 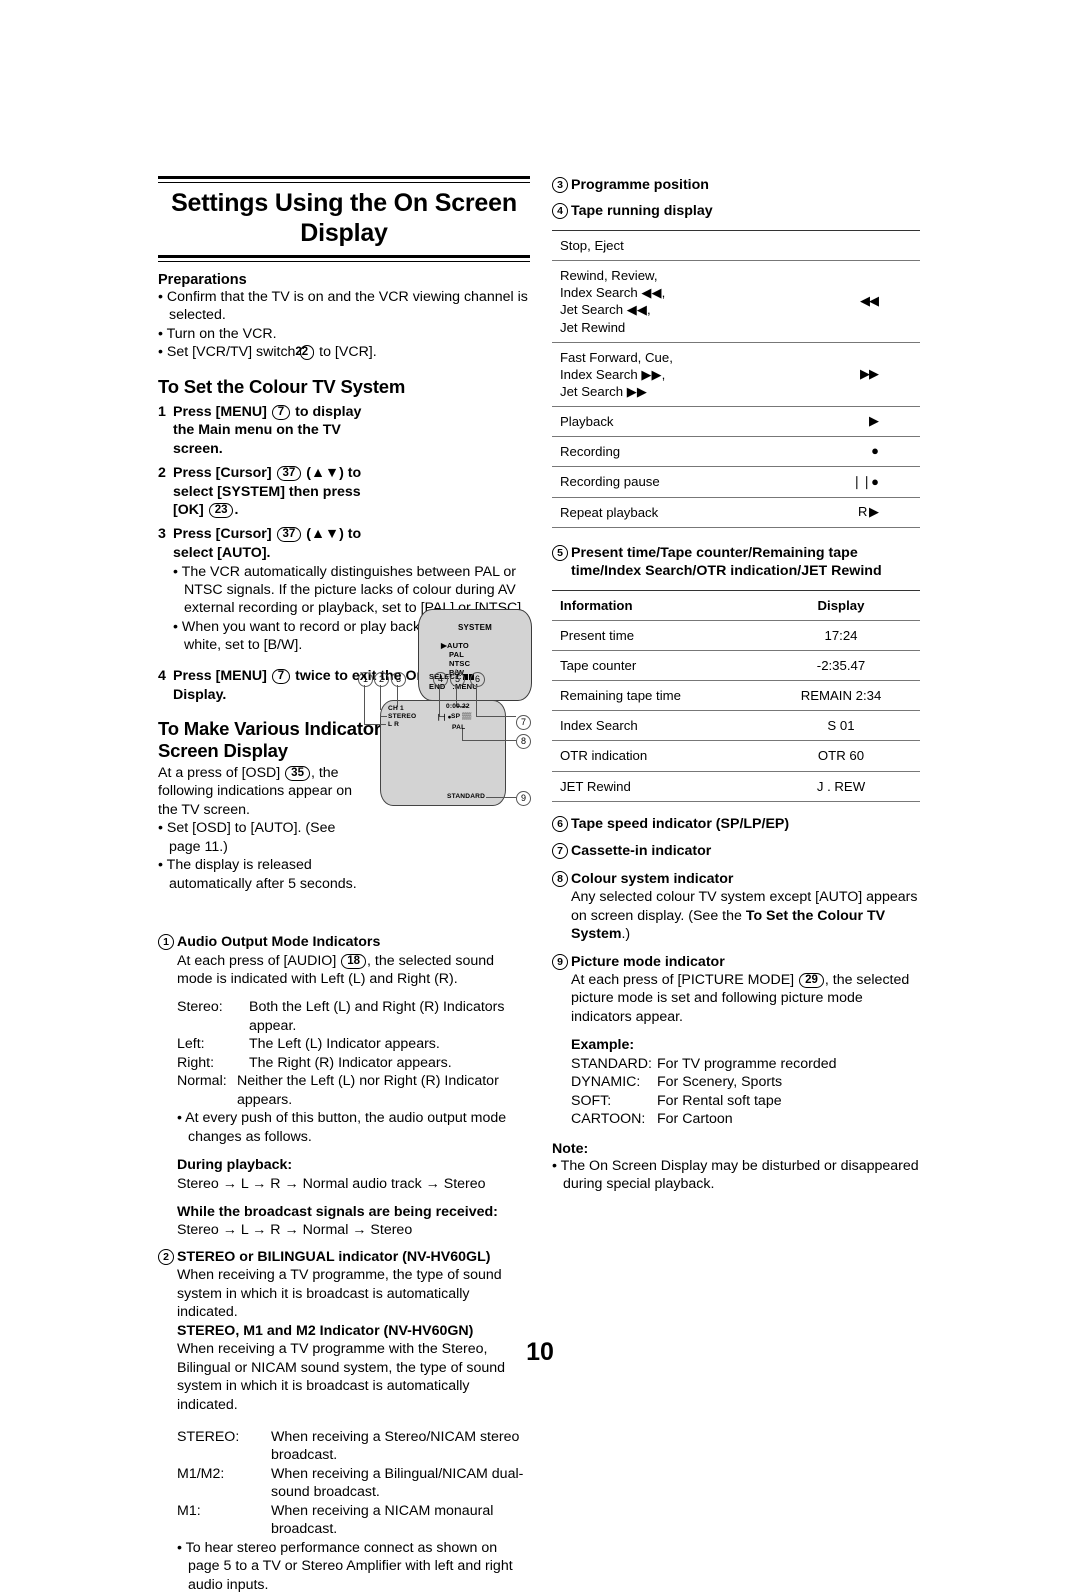 What do you see at coordinates (648, 961) in the screenshot?
I see `item-9-heading: Picture mode indicator` at bounding box center [648, 961].